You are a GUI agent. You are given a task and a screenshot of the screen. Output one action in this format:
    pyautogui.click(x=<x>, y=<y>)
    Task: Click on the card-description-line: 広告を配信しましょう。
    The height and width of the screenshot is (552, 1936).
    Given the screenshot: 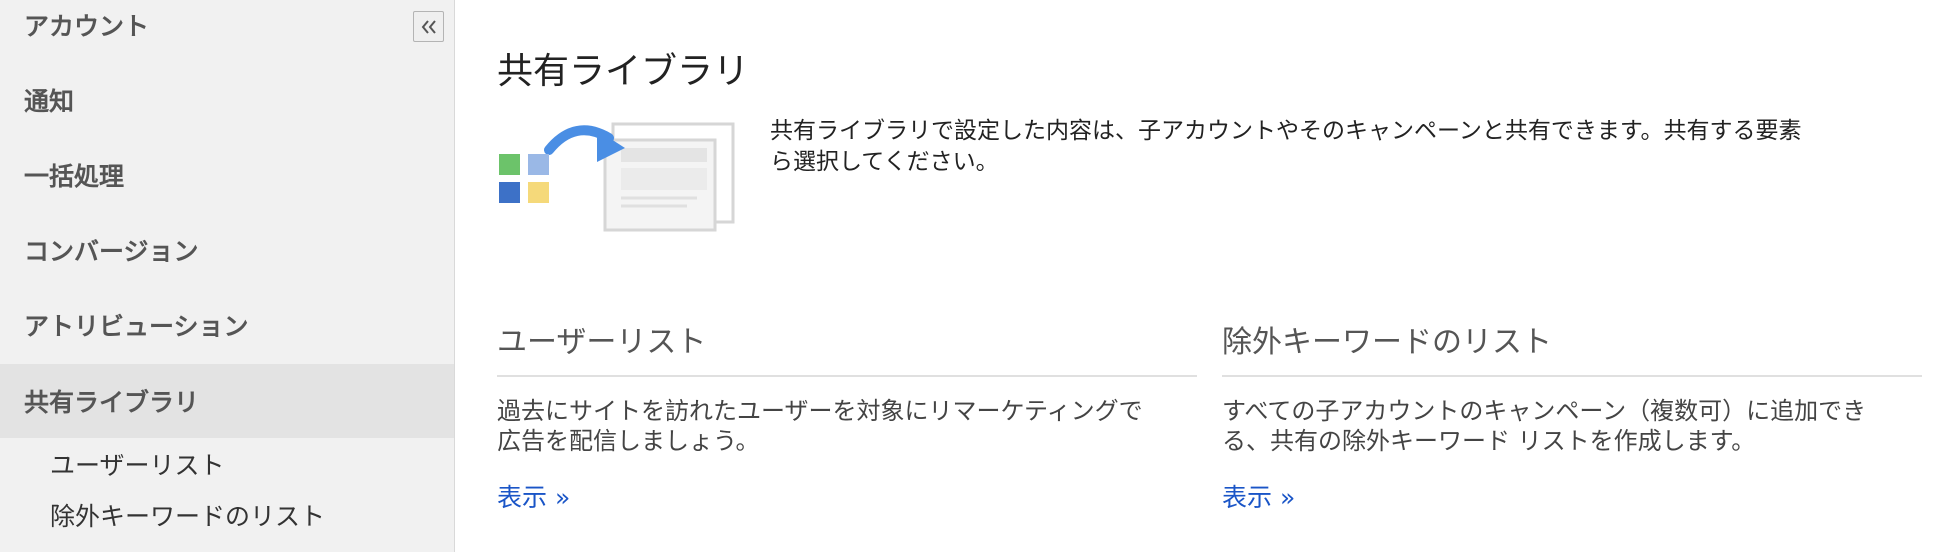 What is the action you would take?
    pyautogui.click(x=628, y=441)
    